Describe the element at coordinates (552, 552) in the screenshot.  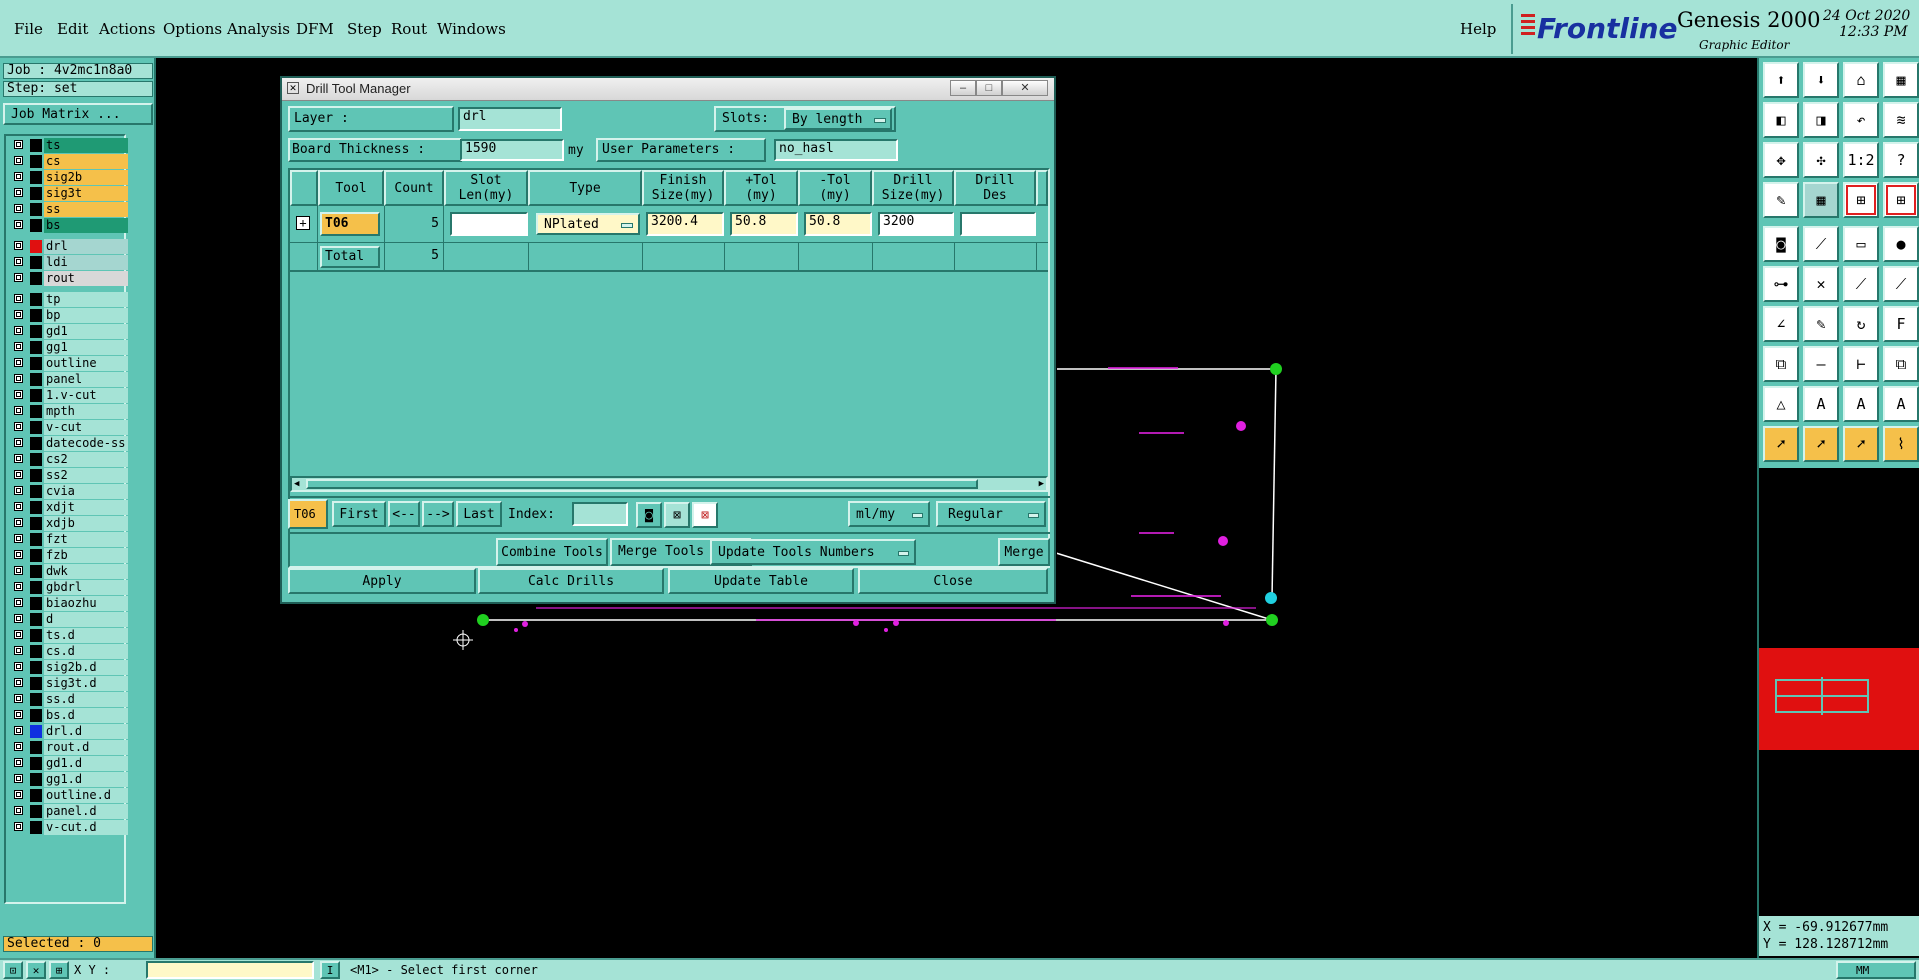
I see `combine-tools-button: Combine Tools` at that location.